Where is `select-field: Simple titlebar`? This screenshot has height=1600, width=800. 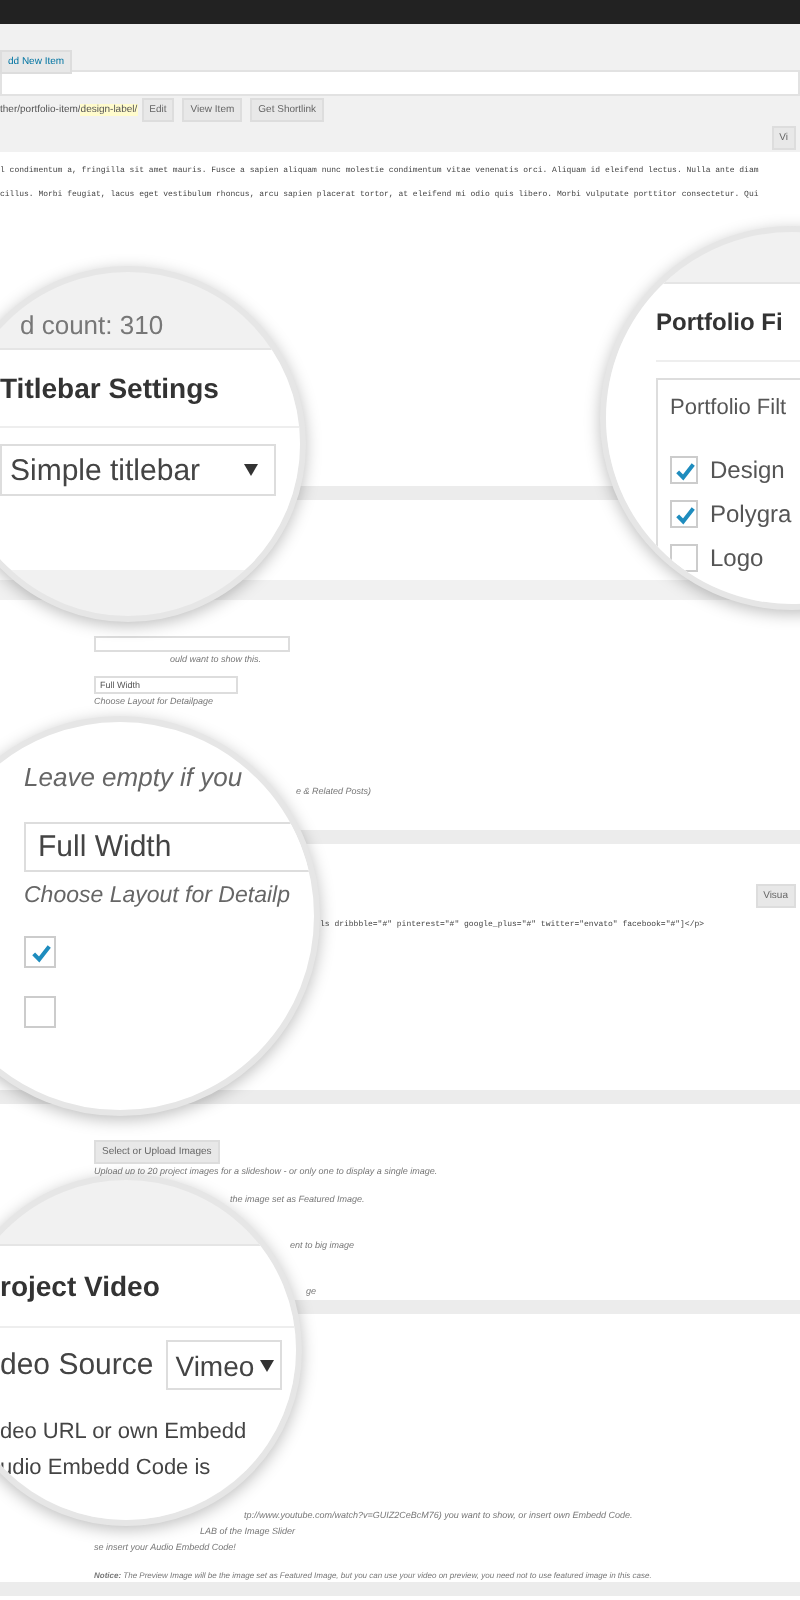
select-field: Simple titlebar is located at coordinates (138, 470).